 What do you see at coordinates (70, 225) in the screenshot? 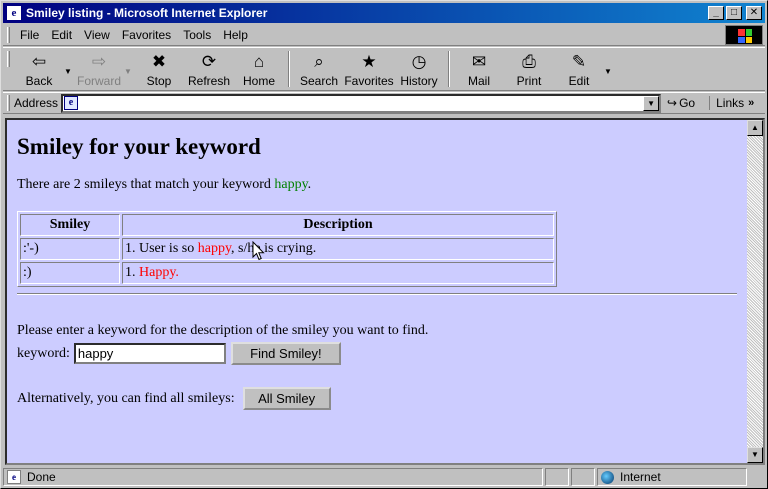
I see `column-header-smiley: Smiley` at bounding box center [70, 225].